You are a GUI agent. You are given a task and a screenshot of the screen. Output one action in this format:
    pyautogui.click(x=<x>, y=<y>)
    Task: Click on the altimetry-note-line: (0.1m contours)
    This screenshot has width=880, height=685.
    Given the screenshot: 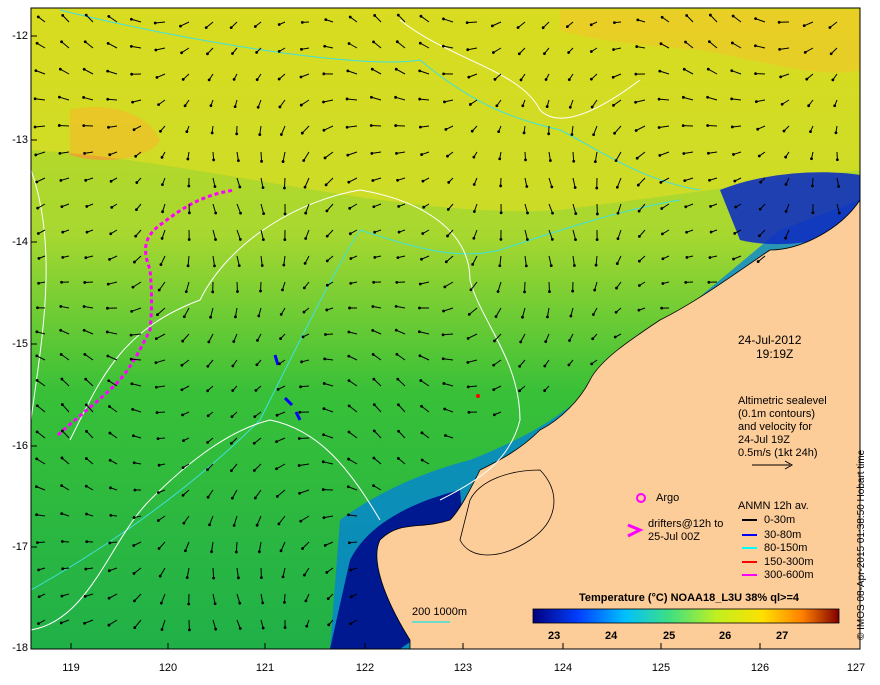 What is the action you would take?
    pyautogui.click(x=776, y=414)
    